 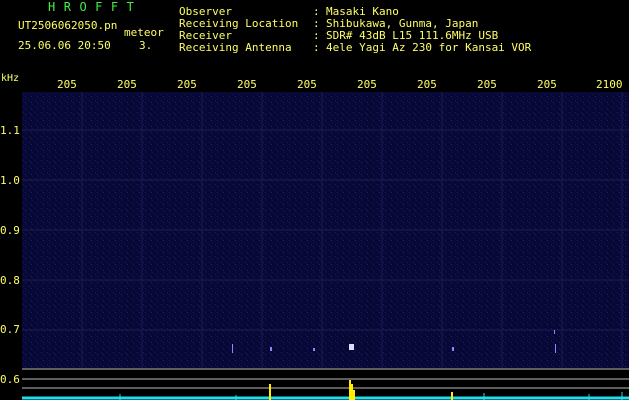 I want to click on capture-datetime: 25.06.06 20:50, so click(x=64, y=45).